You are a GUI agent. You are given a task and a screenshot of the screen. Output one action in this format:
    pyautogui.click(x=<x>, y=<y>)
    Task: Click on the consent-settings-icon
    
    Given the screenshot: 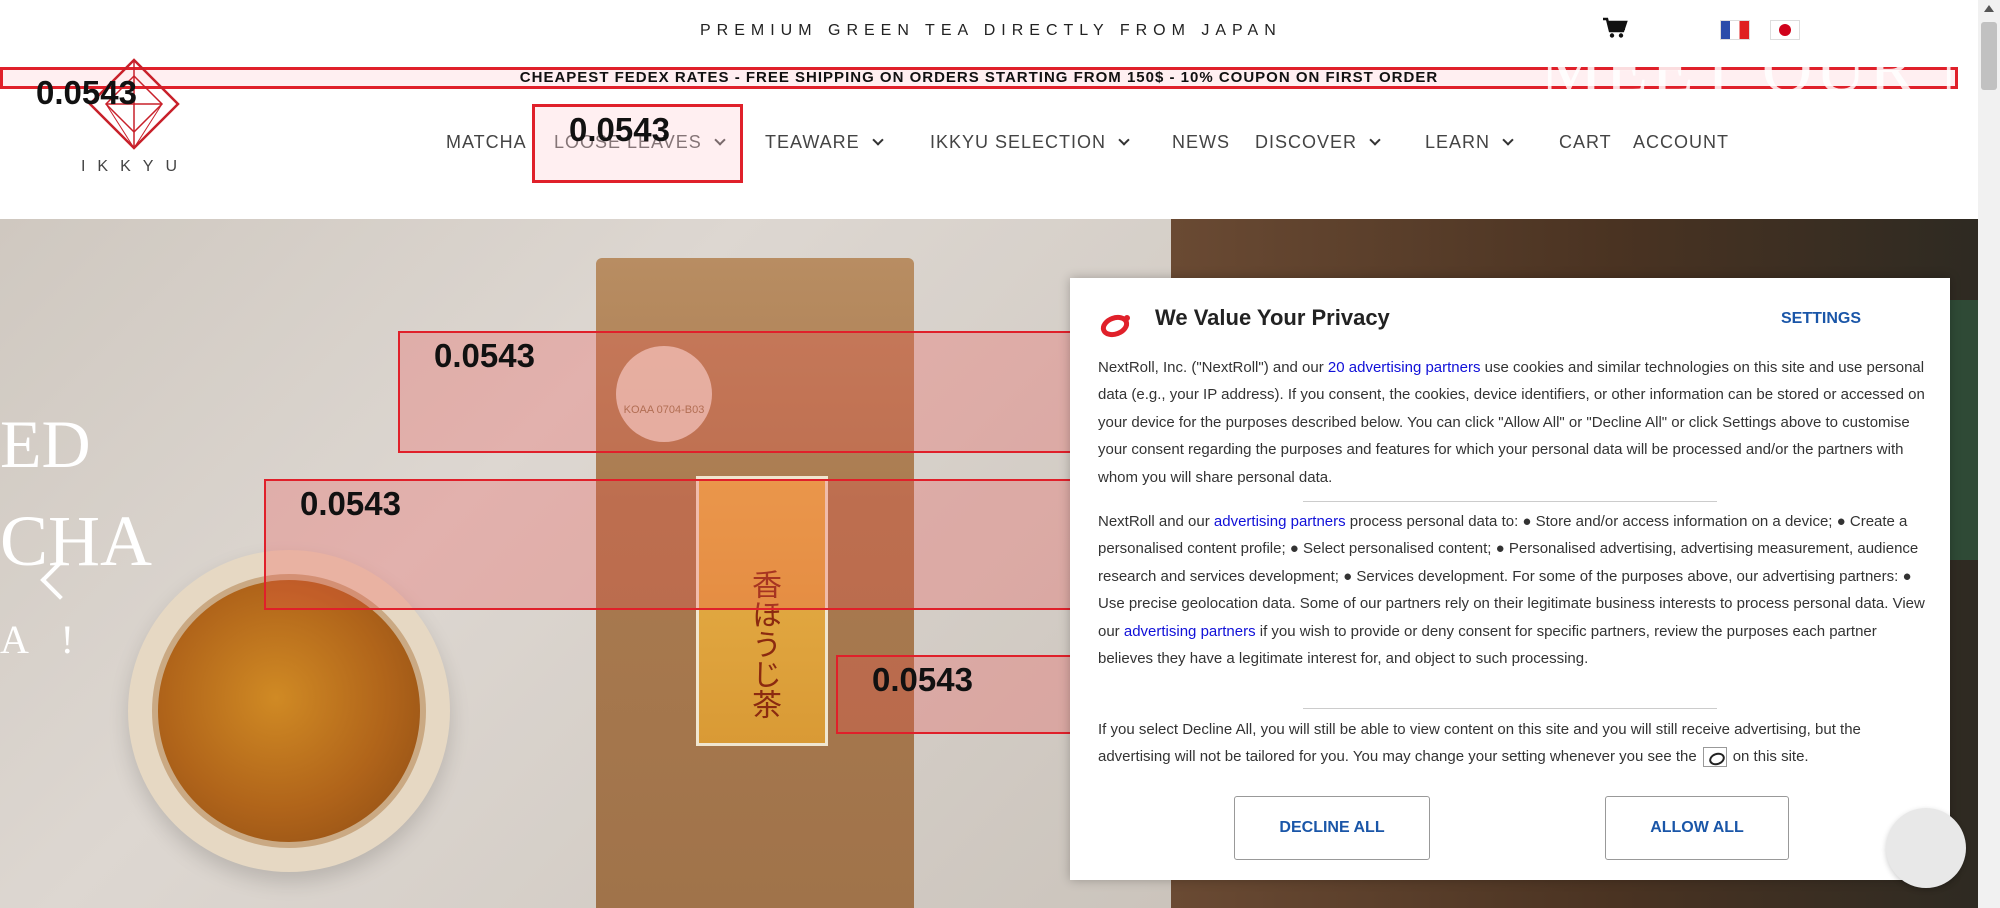 What is the action you would take?
    pyautogui.click(x=1714, y=757)
    